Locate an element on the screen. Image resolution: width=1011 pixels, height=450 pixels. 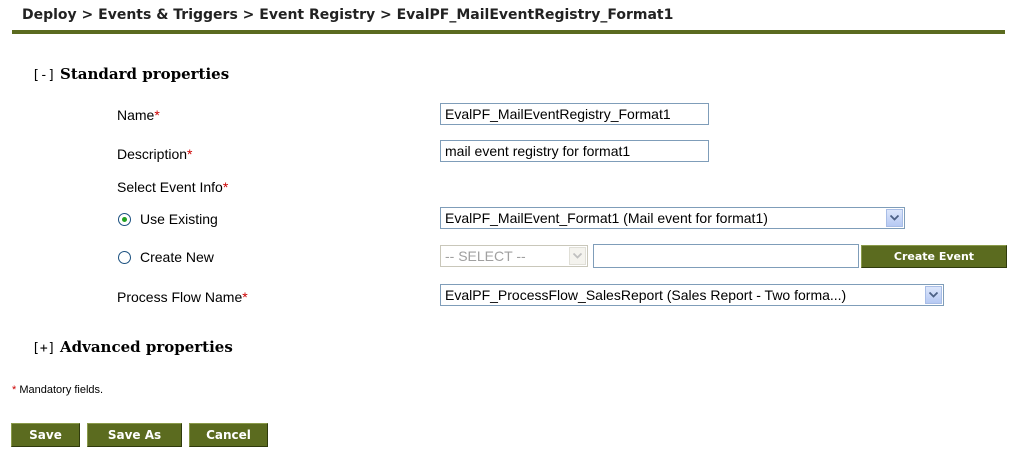
description-label-text: Description is located at coordinates (152, 154).